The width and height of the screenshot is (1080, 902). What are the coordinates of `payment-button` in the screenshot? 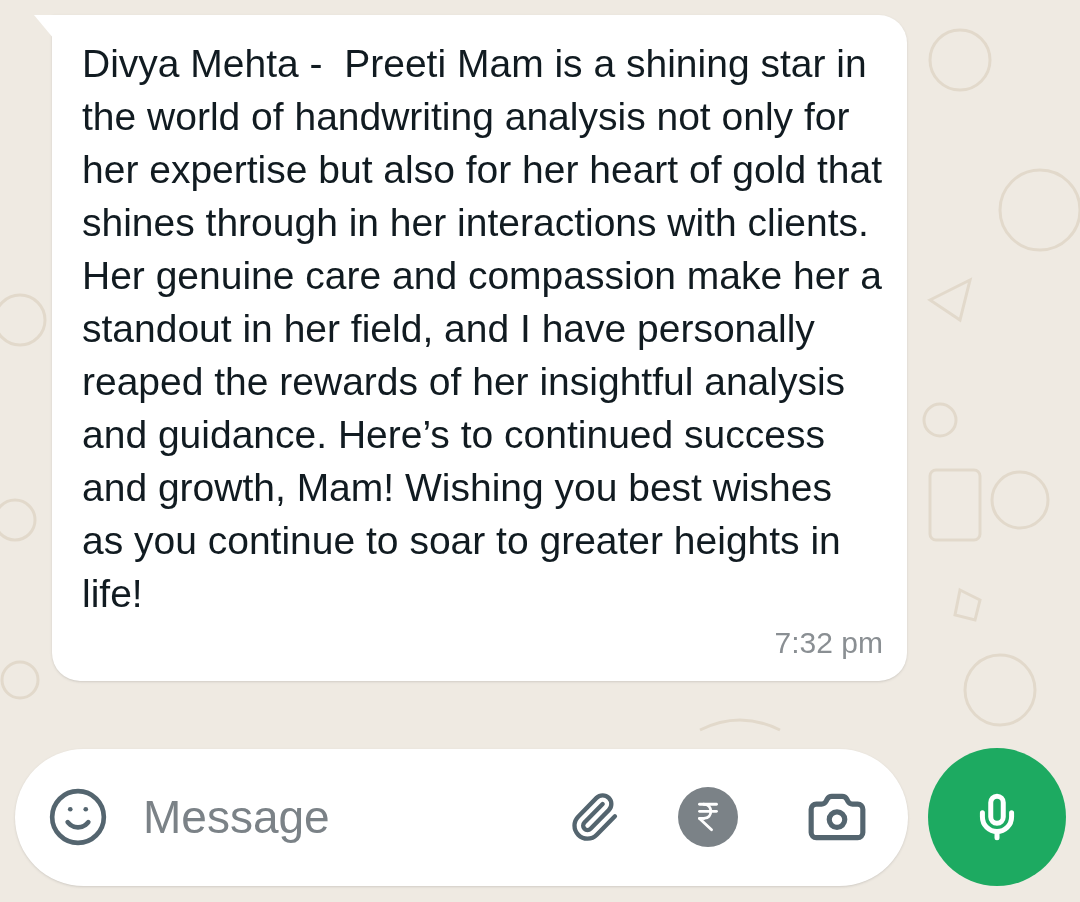 It's located at (708, 817).